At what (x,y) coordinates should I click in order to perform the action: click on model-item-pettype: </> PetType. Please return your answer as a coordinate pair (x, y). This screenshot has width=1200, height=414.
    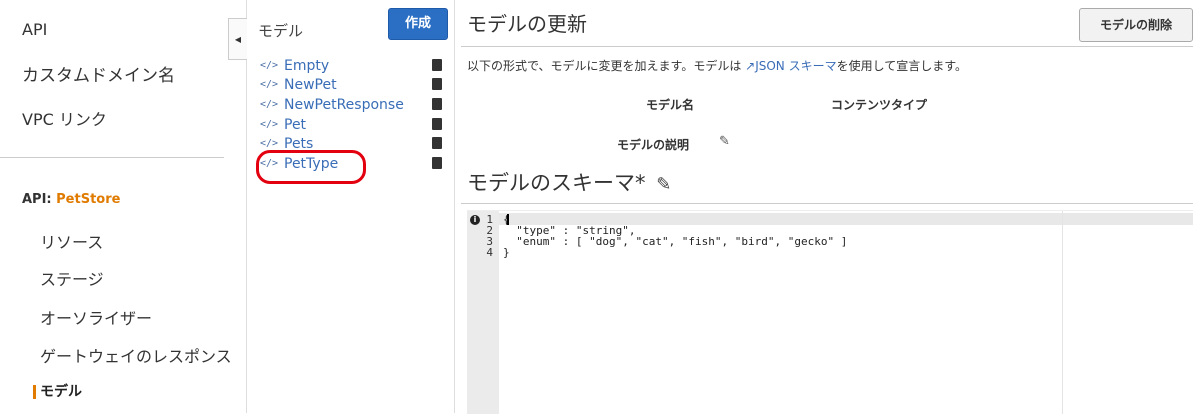
    Looking at the image, I should click on (353, 166).